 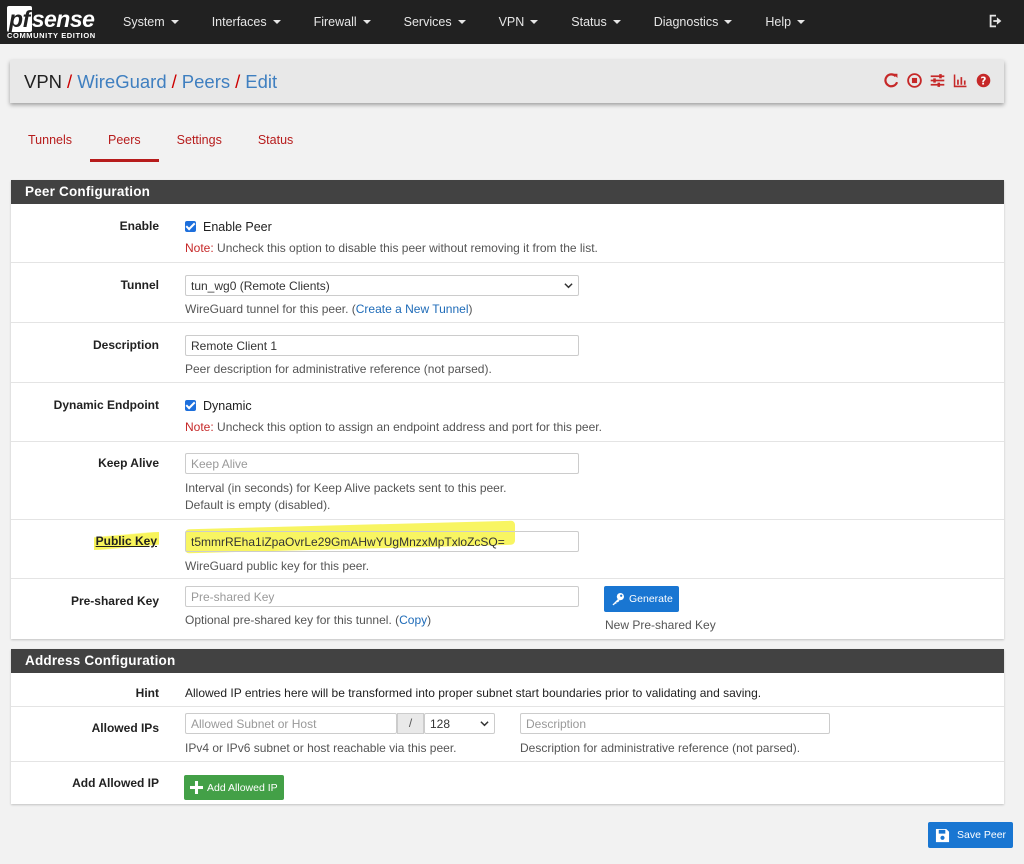 What do you see at coordinates (121, 82) in the screenshot?
I see `breadcrumb-wireguard: WireGuard` at bounding box center [121, 82].